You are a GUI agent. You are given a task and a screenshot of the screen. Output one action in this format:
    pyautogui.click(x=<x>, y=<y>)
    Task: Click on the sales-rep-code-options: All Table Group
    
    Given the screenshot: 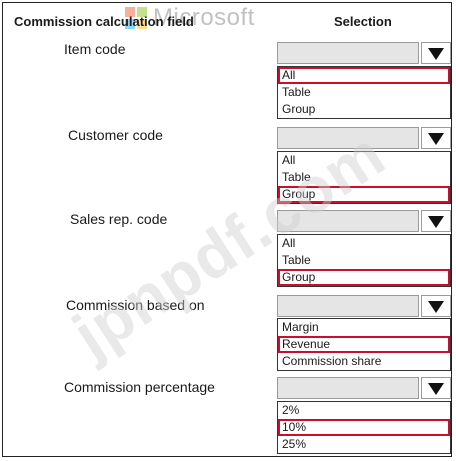 What is the action you would take?
    pyautogui.click(x=364, y=260)
    